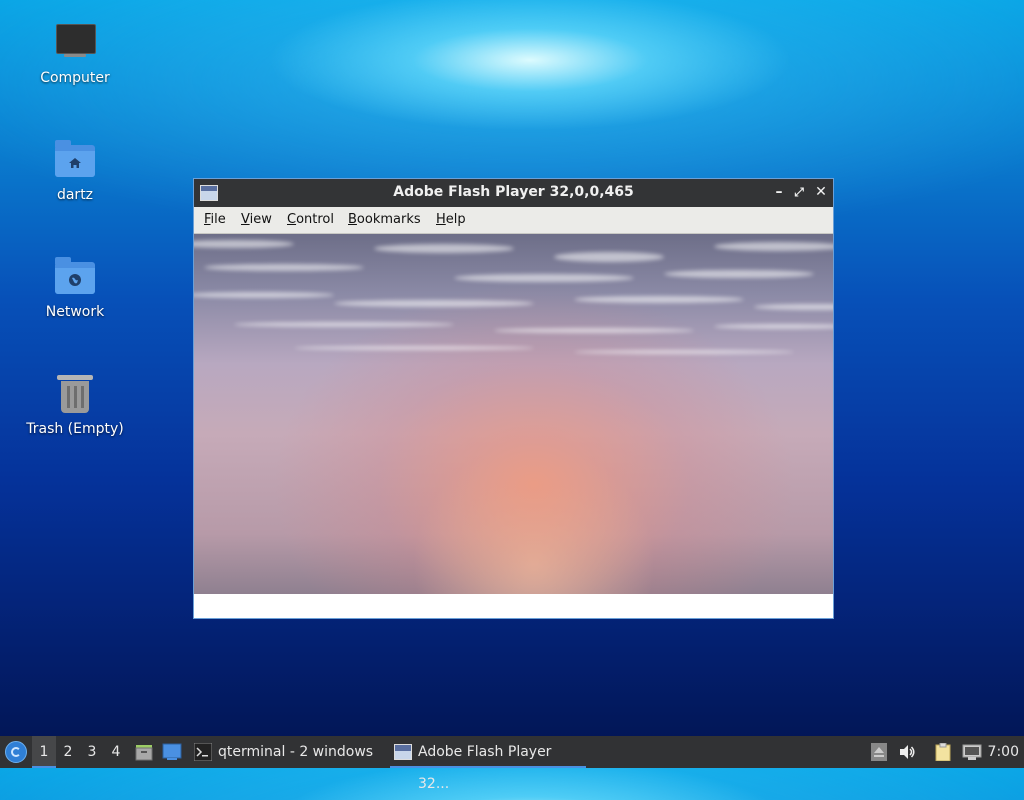 The height and width of the screenshot is (800, 1024). I want to click on menu-view: View, so click(256, 219).